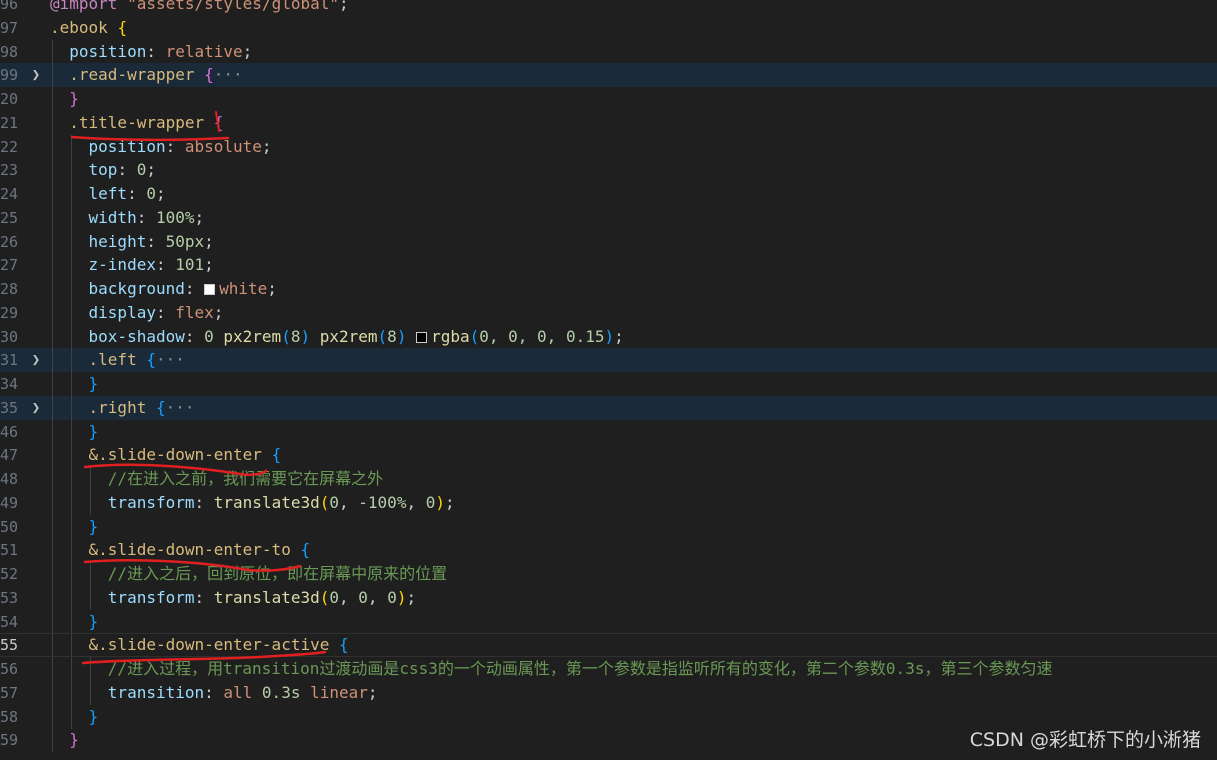 The image size is (1217, 760). Describe the element at coordinates (199, 645) in the screenshot. I see `line-code: &.slide-down-enter-active {` at that location.